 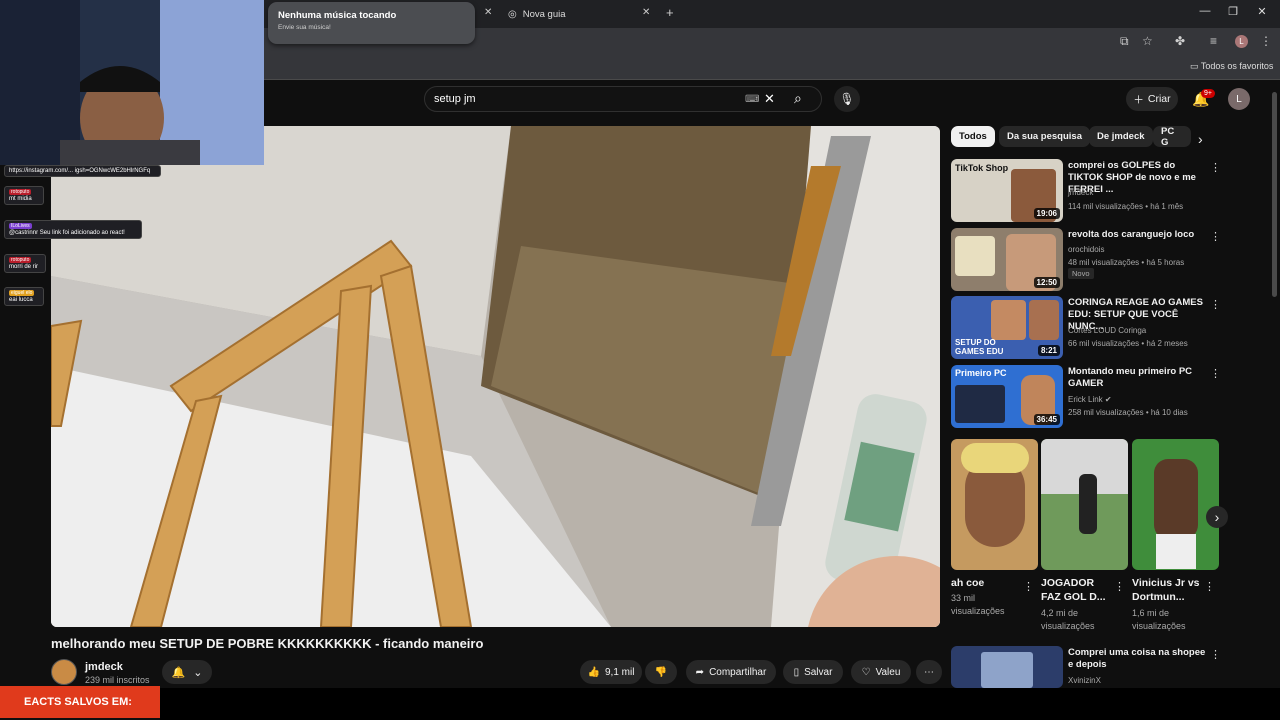 What do you see at coordinates (1081, 192) in the screenshot?
I see `recommendation-channel: jmdeck` at bounding box center [1081, 192].